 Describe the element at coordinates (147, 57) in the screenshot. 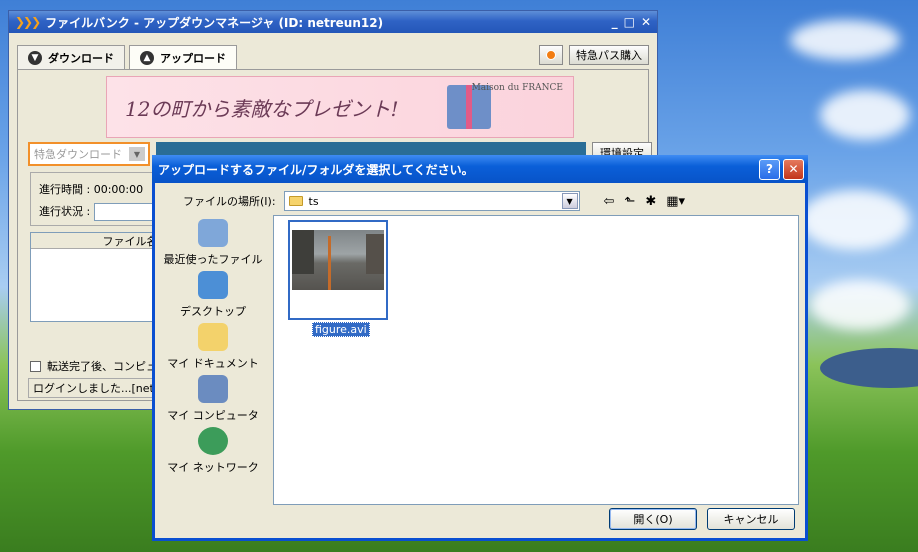

I see `up-arrow-icon: ▲` at that location.